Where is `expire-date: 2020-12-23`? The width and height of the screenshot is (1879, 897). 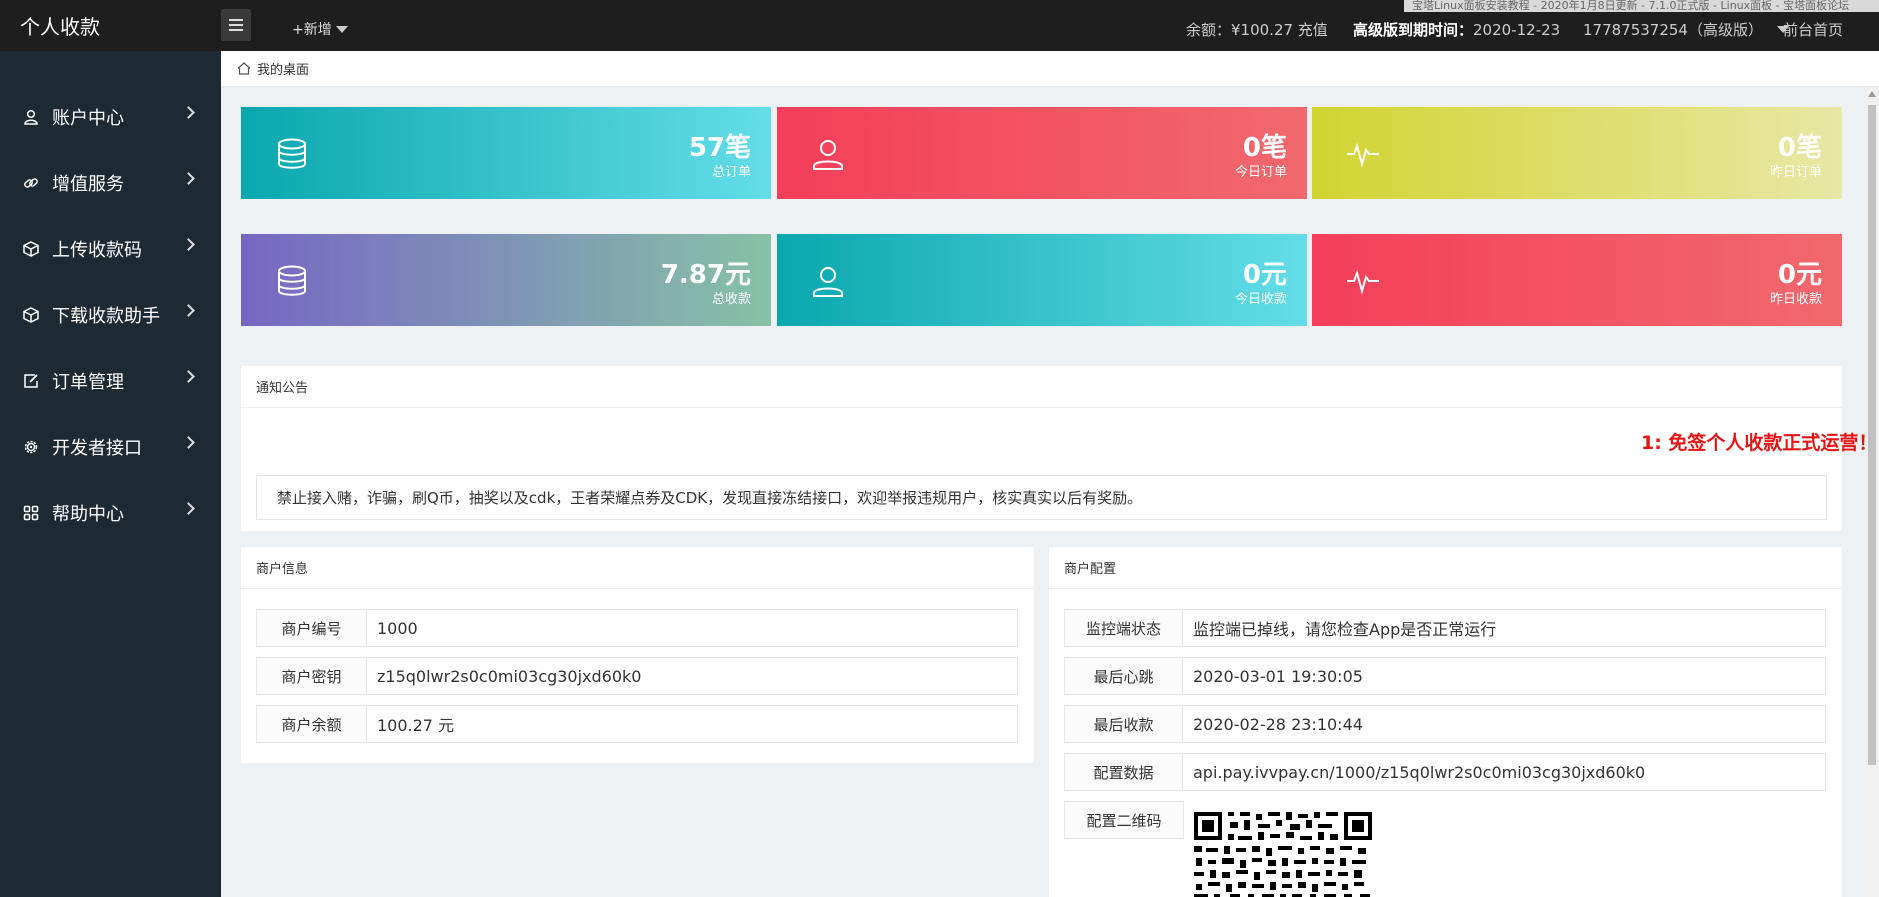
expire-date: 2020-12-23 is located at coordinates (1517, 30).